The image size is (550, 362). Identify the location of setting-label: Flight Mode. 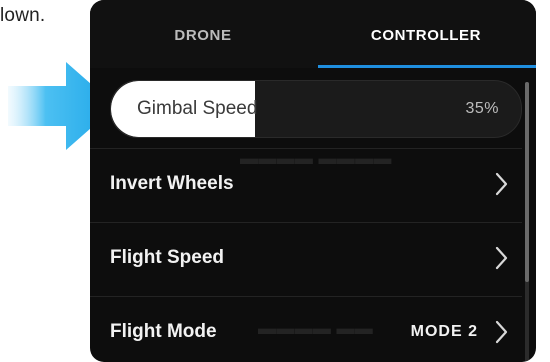
(163, 331).